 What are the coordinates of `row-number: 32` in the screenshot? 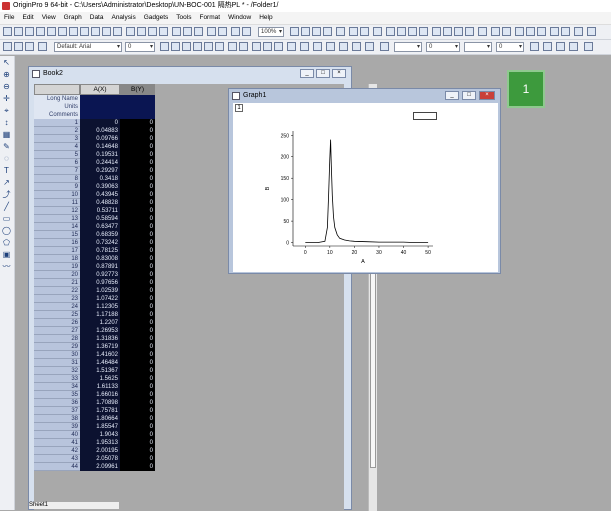 It's located at (57, 371).